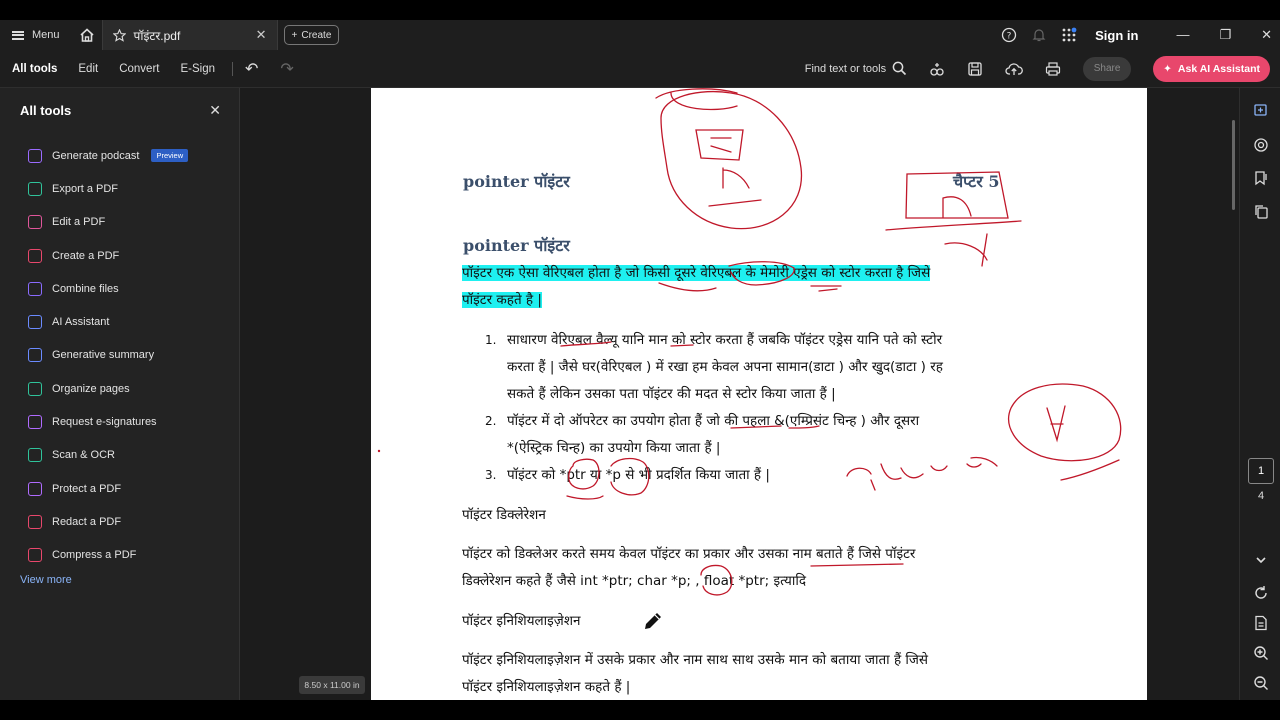  I want to click on undo-icon: ↶, so click(251, 69).